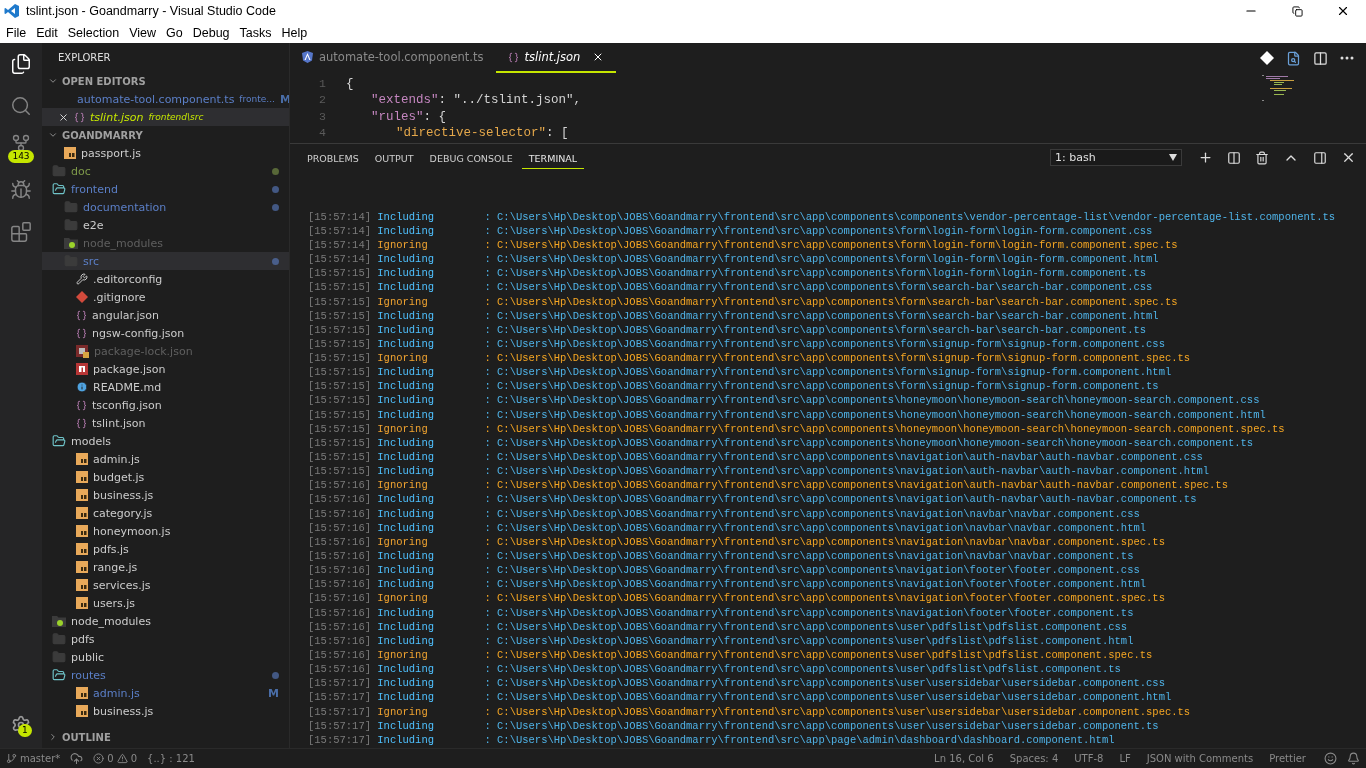  Describe the element at coordinates (165, 513) in the screenshot. I see `tree-item: category.js` at that location.